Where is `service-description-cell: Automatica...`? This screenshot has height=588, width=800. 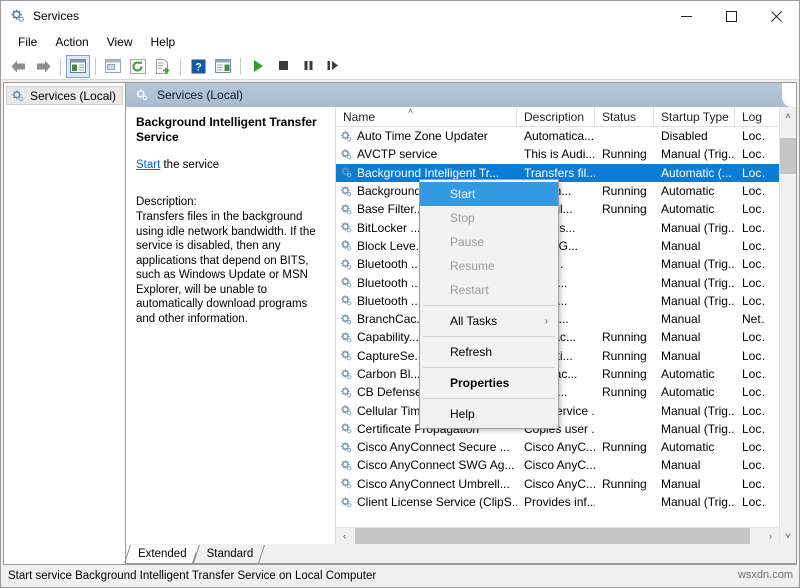
service-description-cell: Automatica... is located at coordinates (559, 136).